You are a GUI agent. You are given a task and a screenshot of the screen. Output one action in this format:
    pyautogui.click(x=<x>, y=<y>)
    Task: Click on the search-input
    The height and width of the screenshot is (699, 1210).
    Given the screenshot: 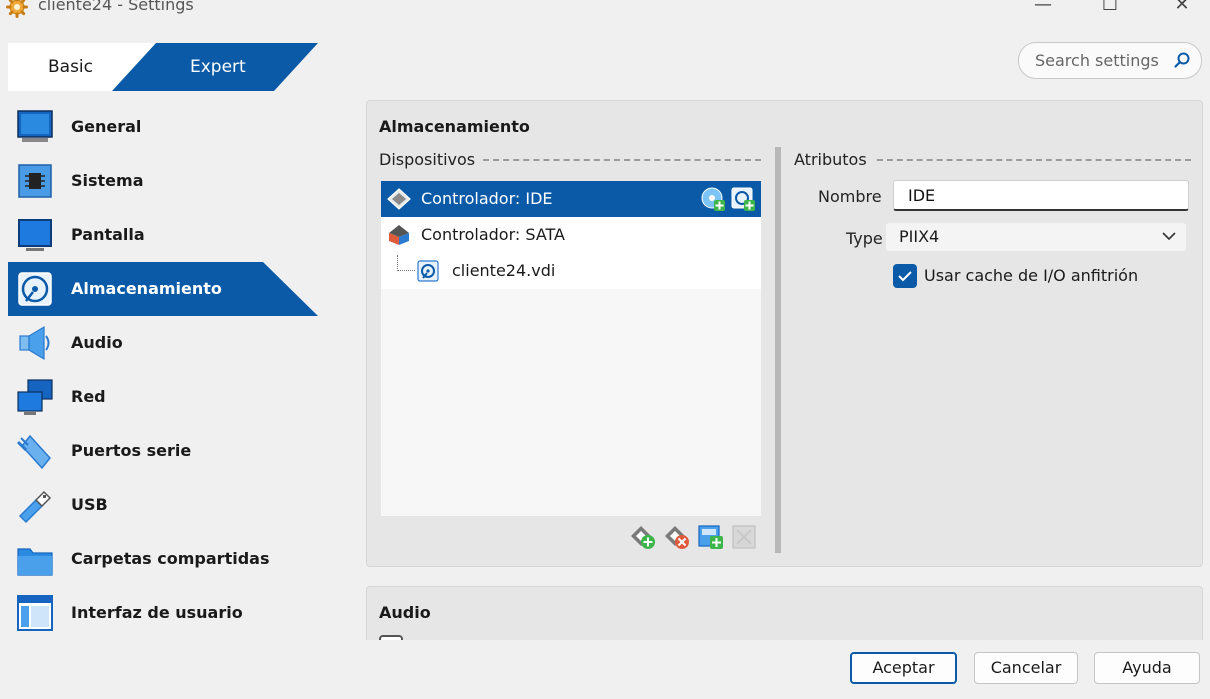 What is the action you would take?
    pyautogui.click(x=1105, y=60)
    